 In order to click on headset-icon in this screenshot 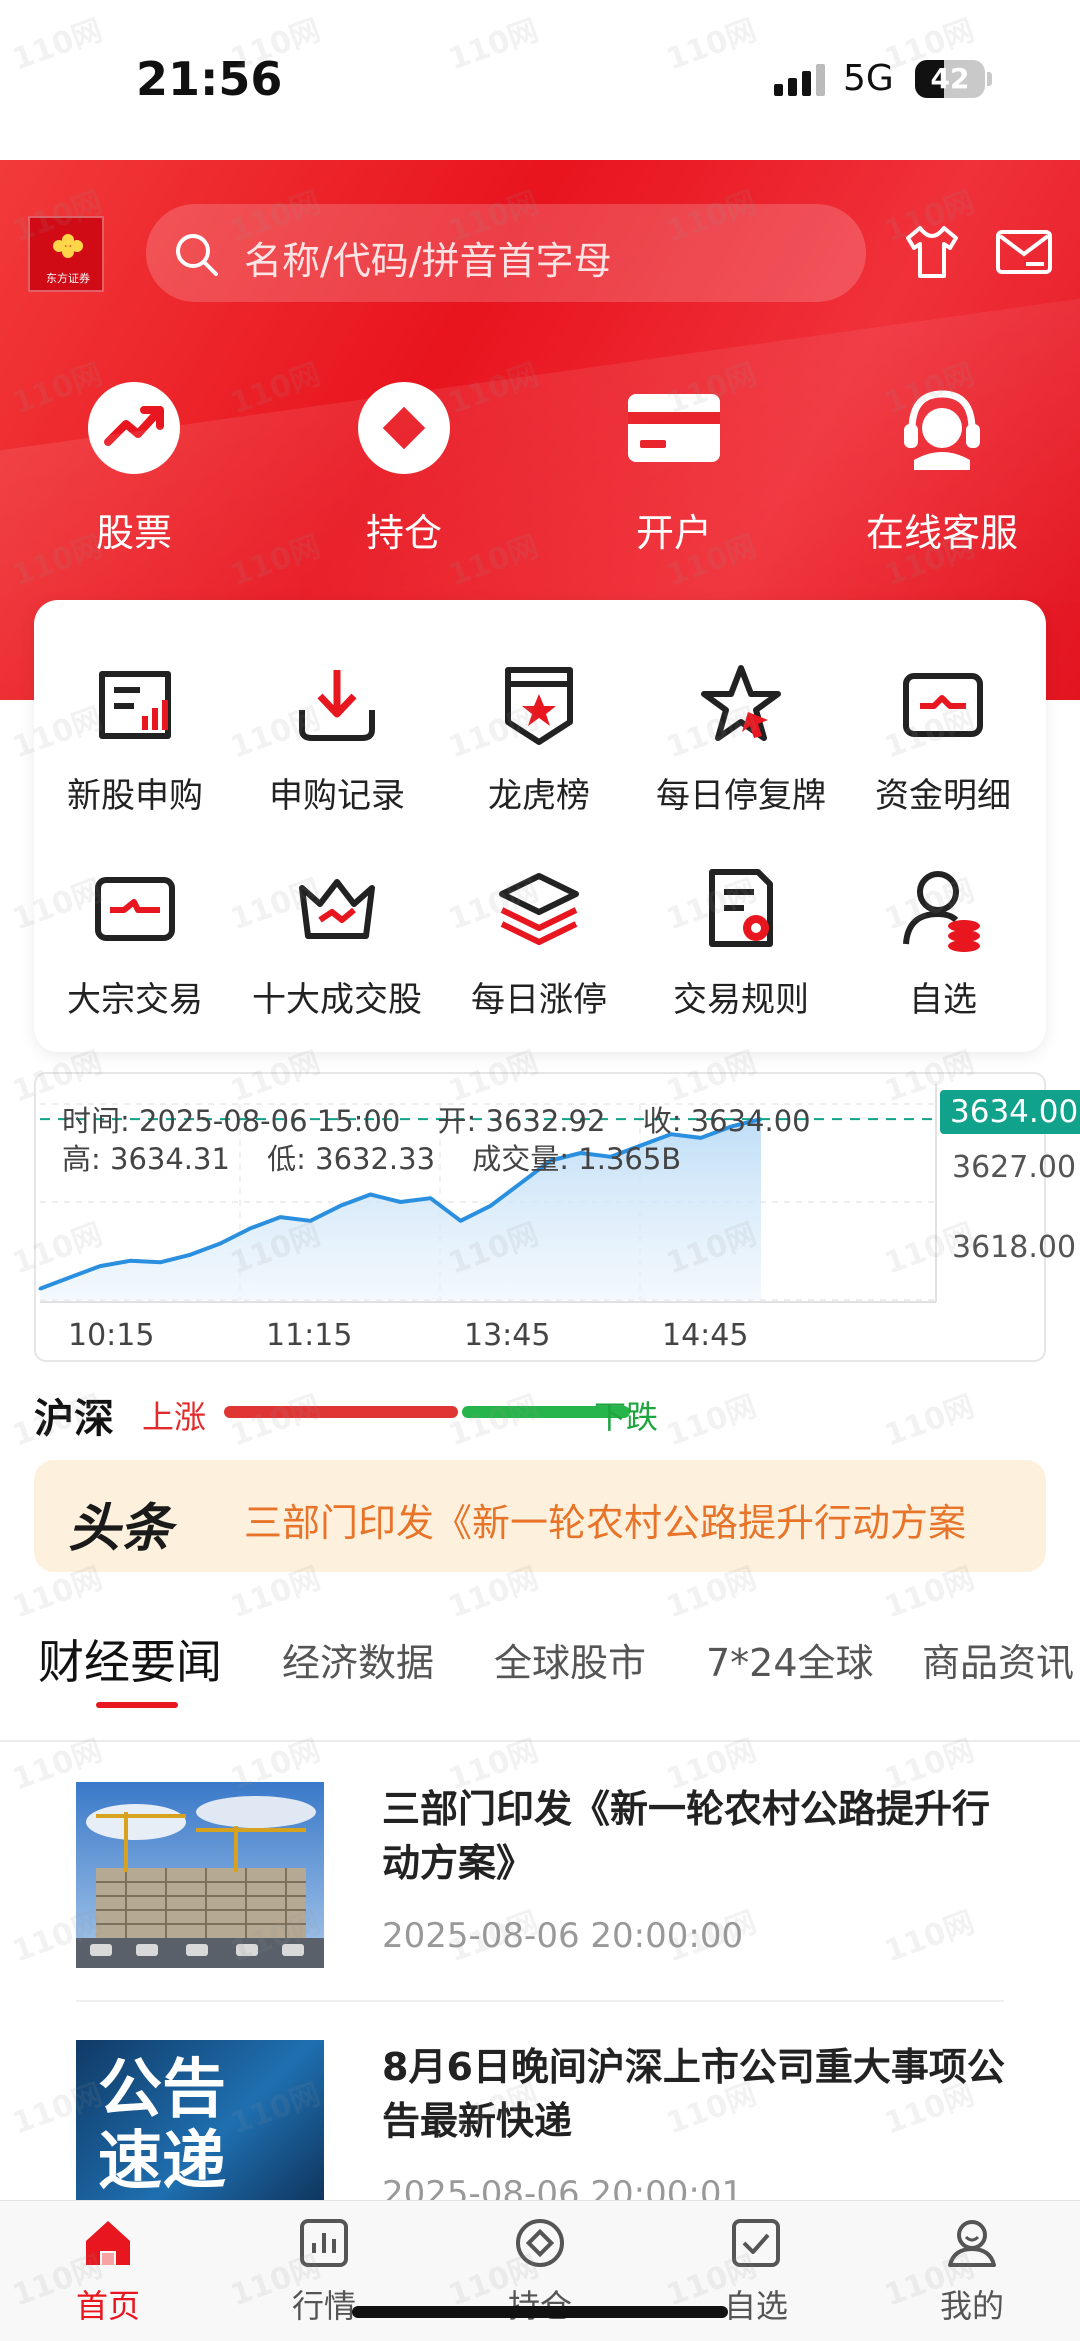, I will do `click(942, 430)`.